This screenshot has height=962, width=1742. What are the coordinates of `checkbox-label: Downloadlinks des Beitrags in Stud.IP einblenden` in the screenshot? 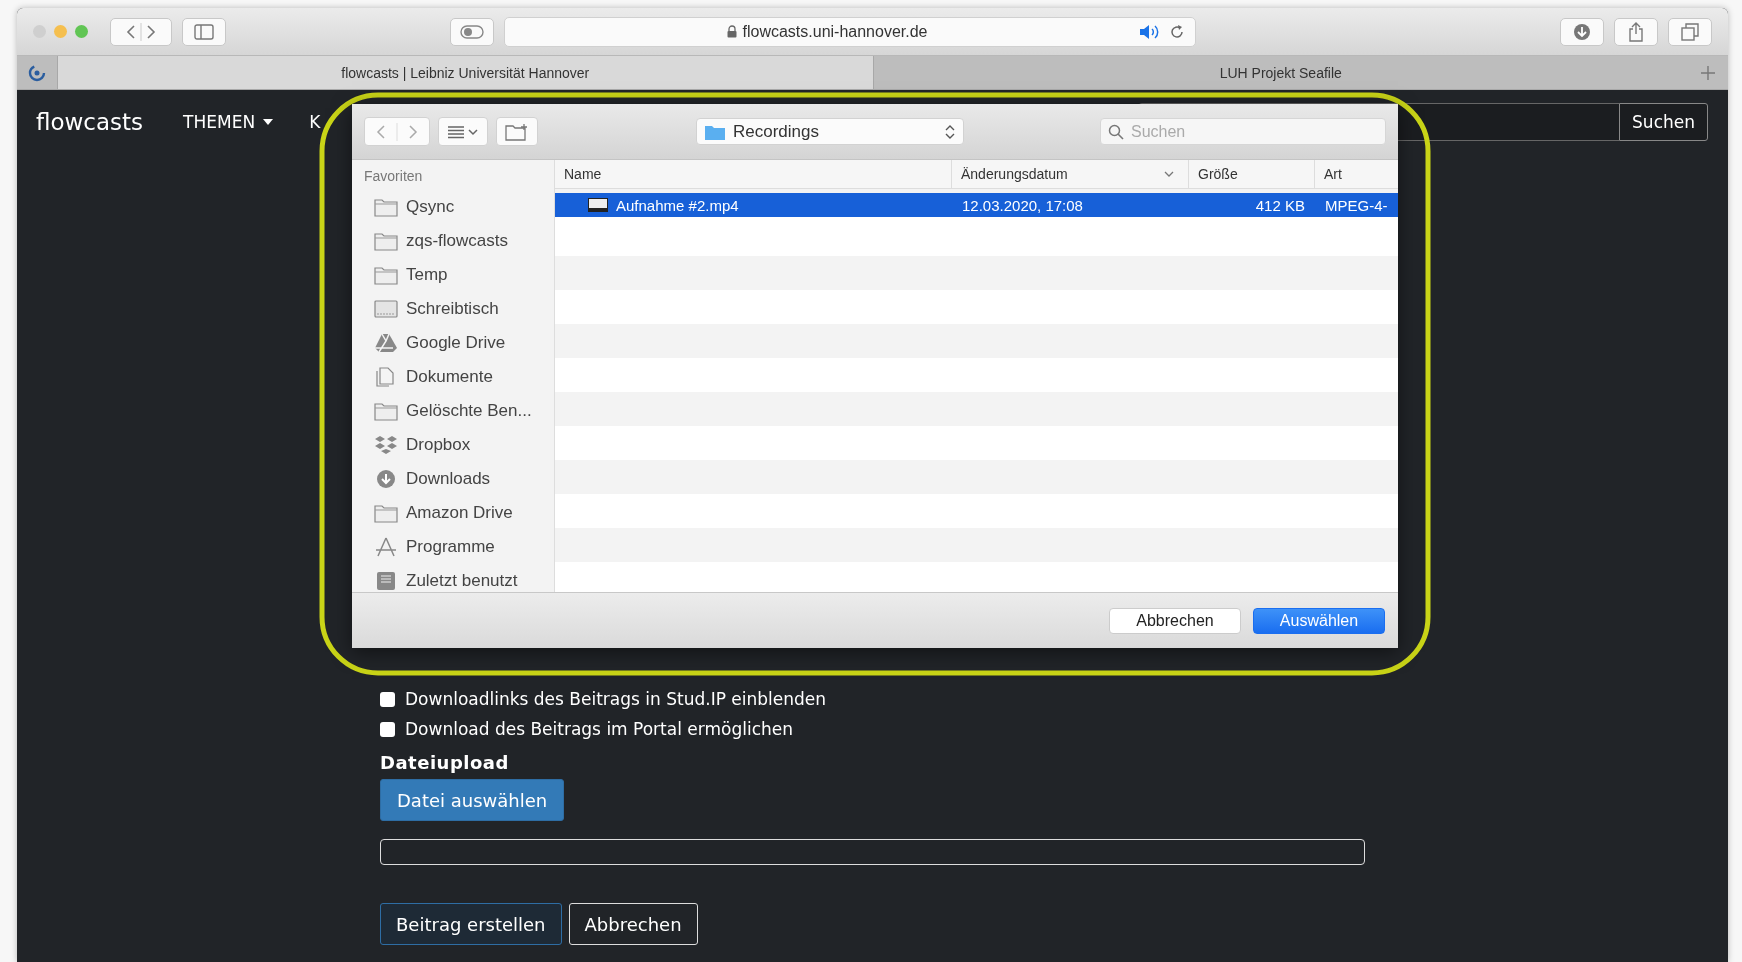 It's located at (616, 699).